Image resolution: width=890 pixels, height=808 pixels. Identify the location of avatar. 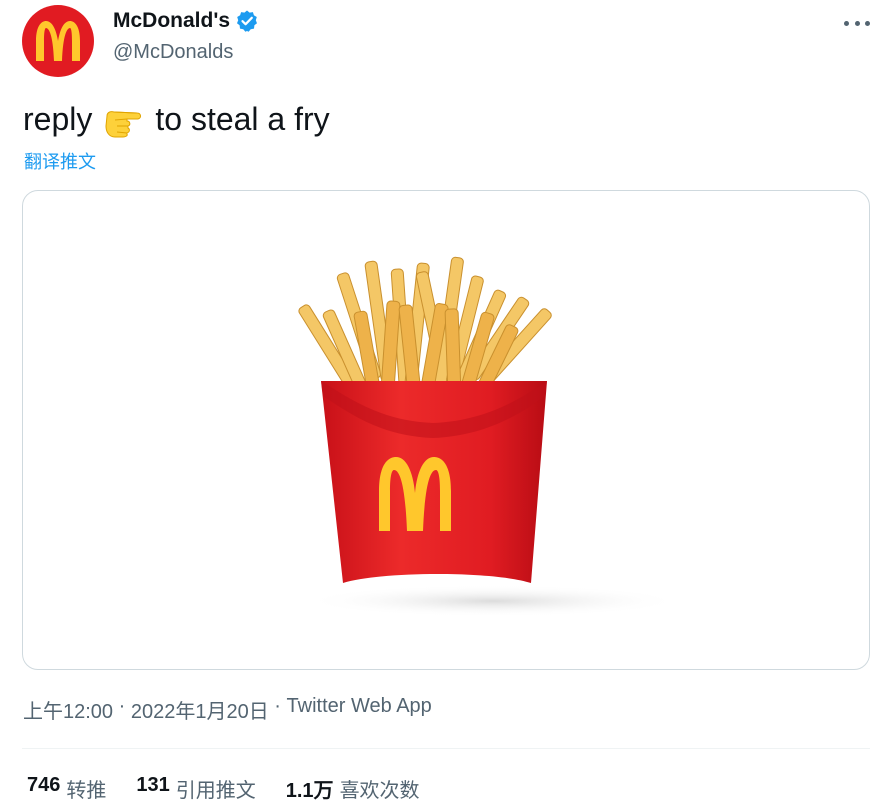
(58, 41).